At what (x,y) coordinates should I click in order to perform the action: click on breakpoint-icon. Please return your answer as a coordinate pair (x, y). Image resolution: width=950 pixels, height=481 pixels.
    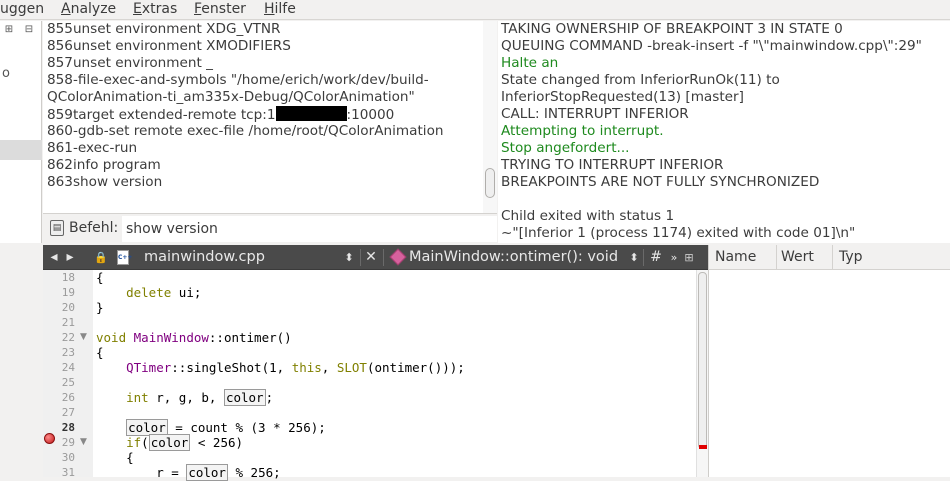
    Looking at the image, I should click on (49, 438).